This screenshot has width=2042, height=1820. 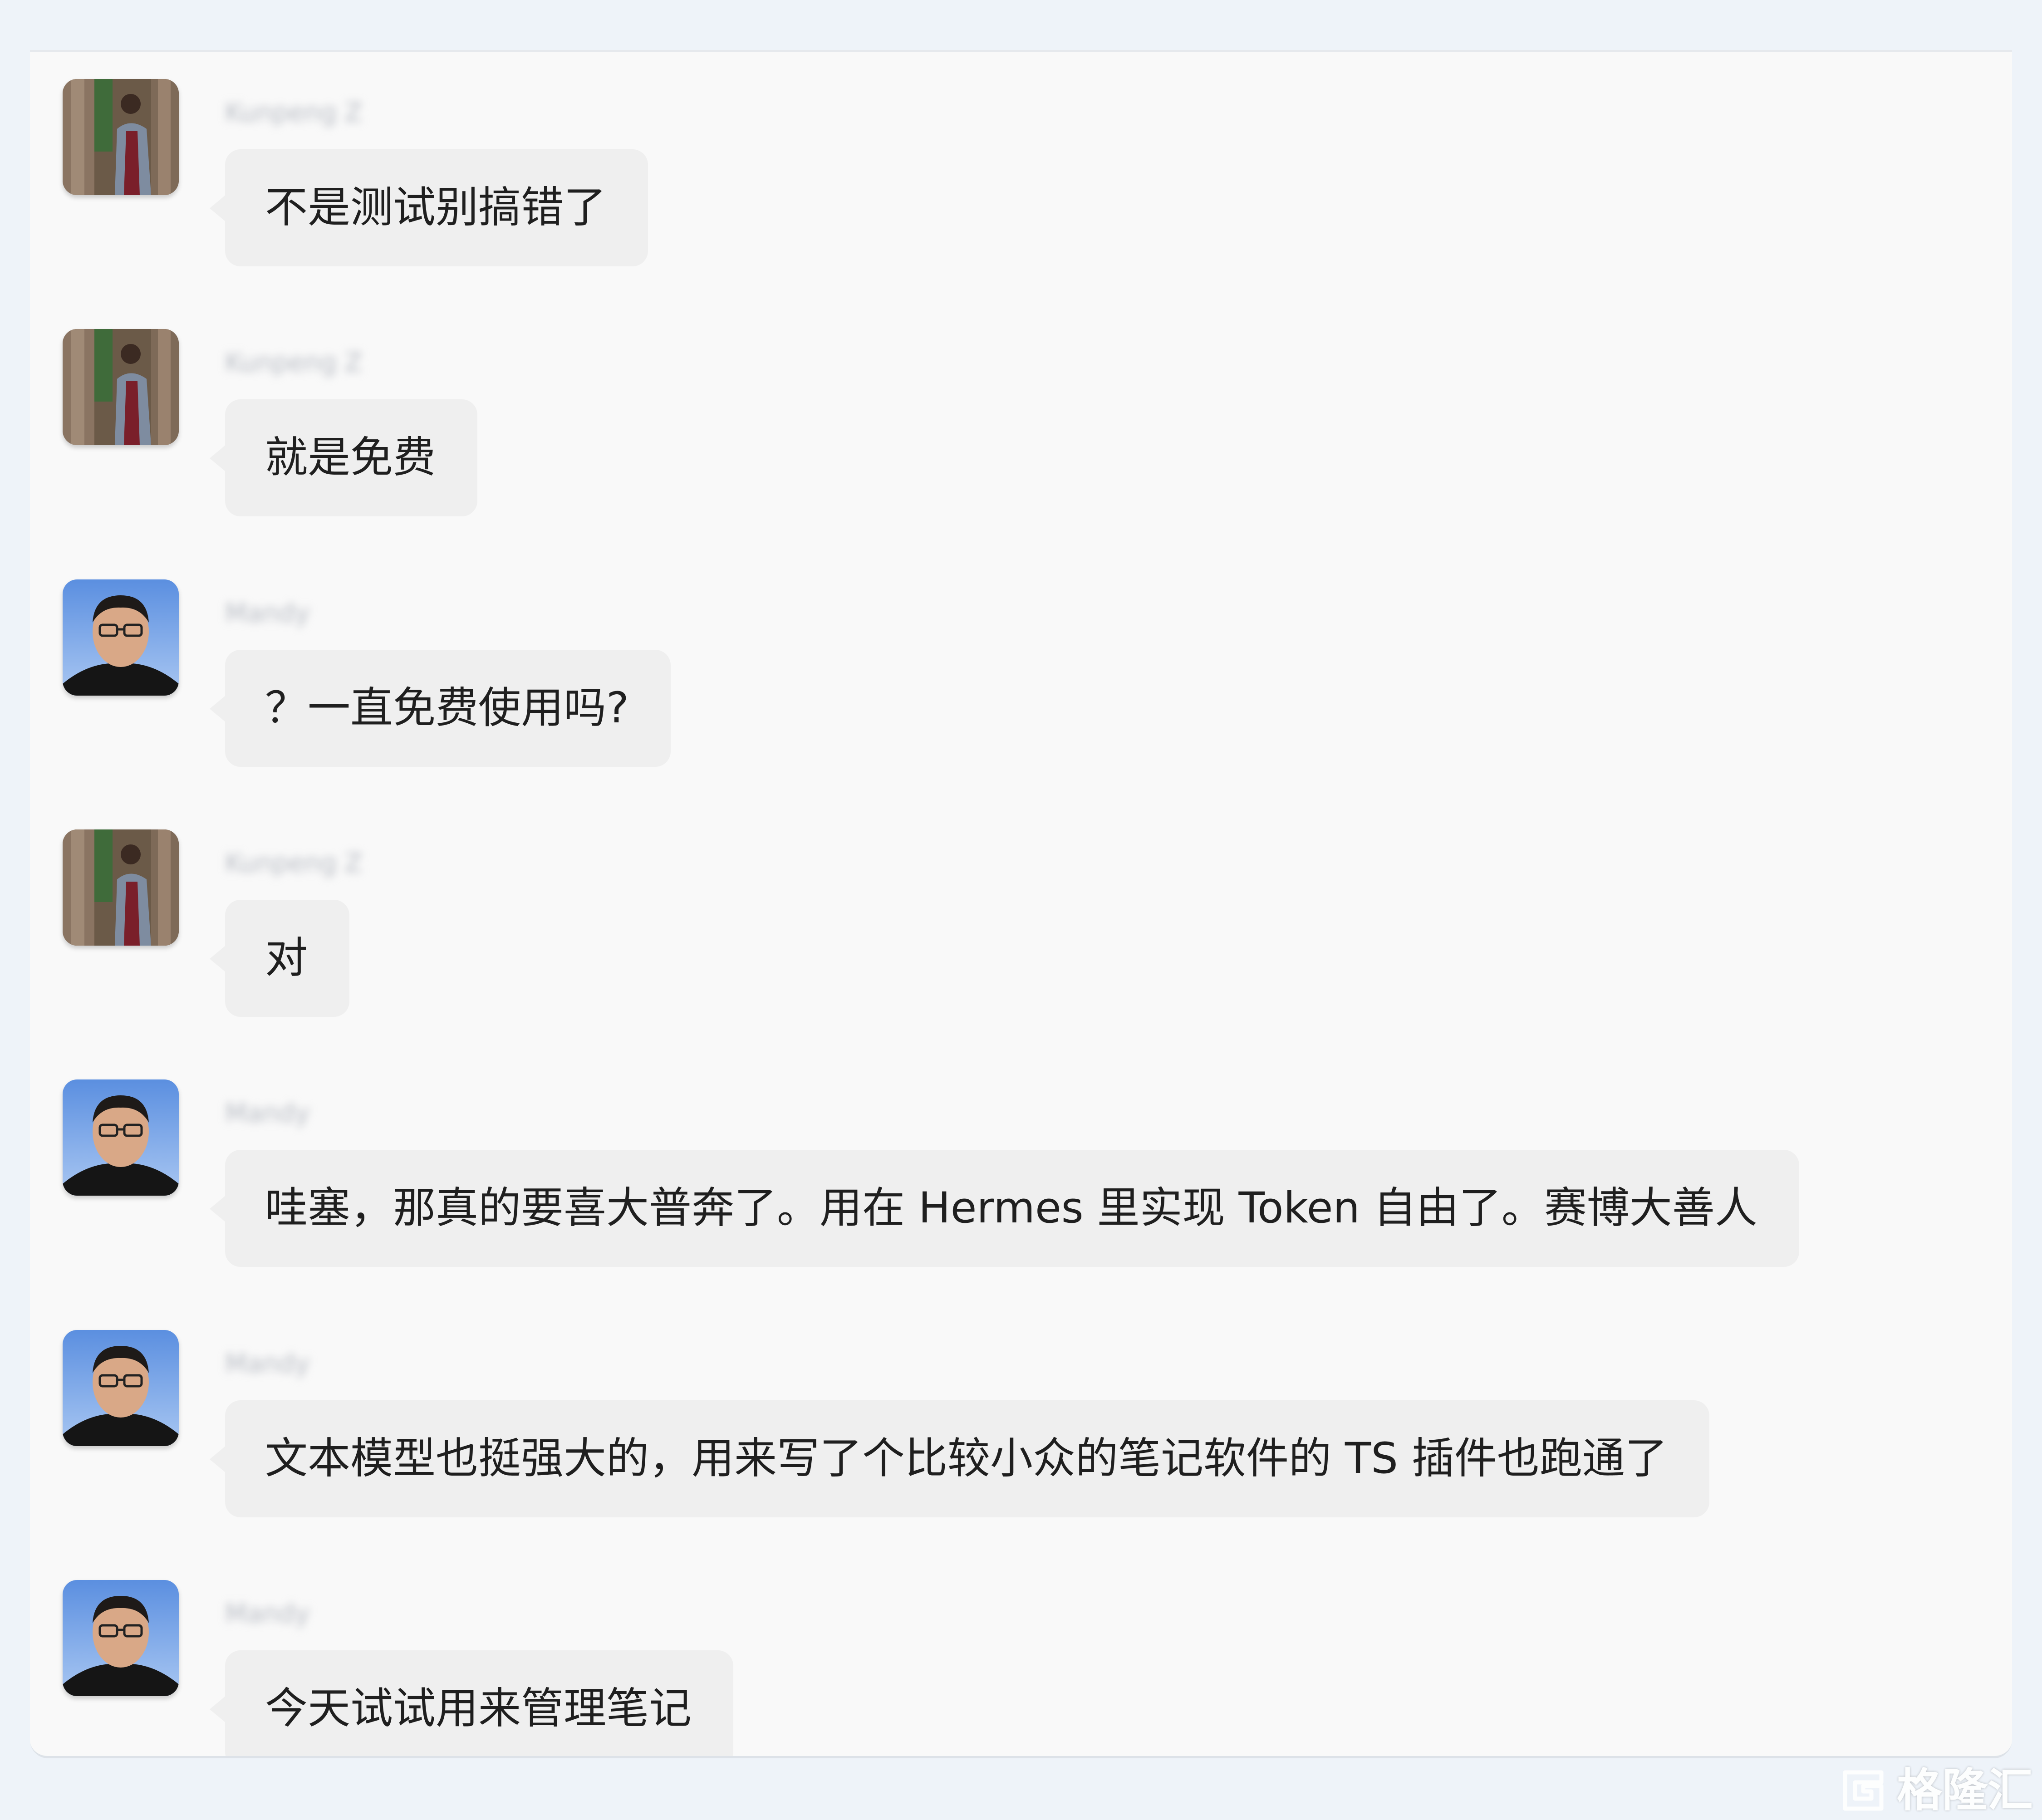 What do you see at coordinates (428, 208) in the screenshot?
I see `message-bubble: 不是测试别搞错了` at bounding box center [428, 208].